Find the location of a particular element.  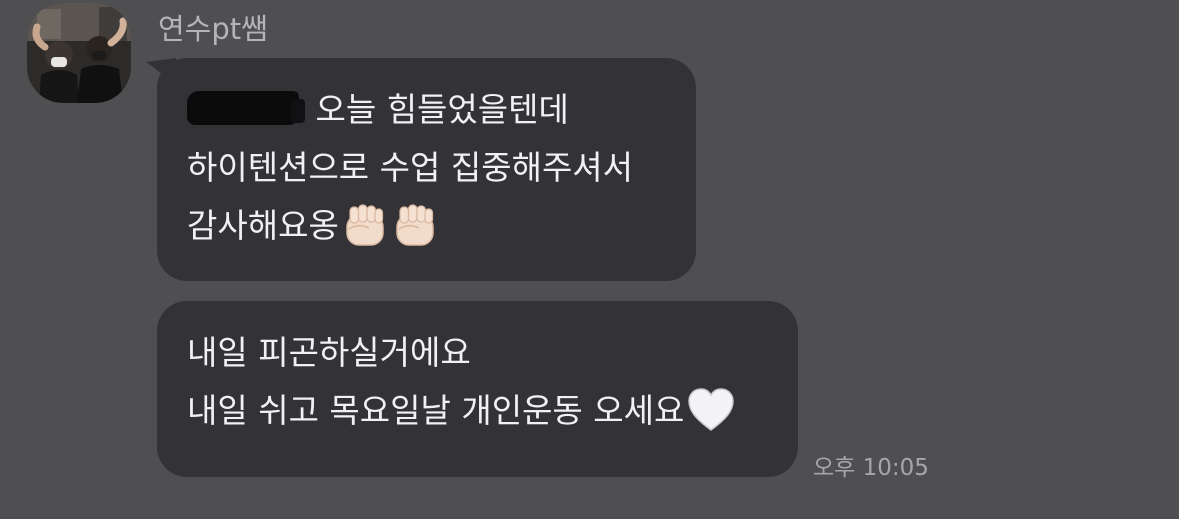

message-timestamp: 오후 10:05 is located at coordinates (871, 468).